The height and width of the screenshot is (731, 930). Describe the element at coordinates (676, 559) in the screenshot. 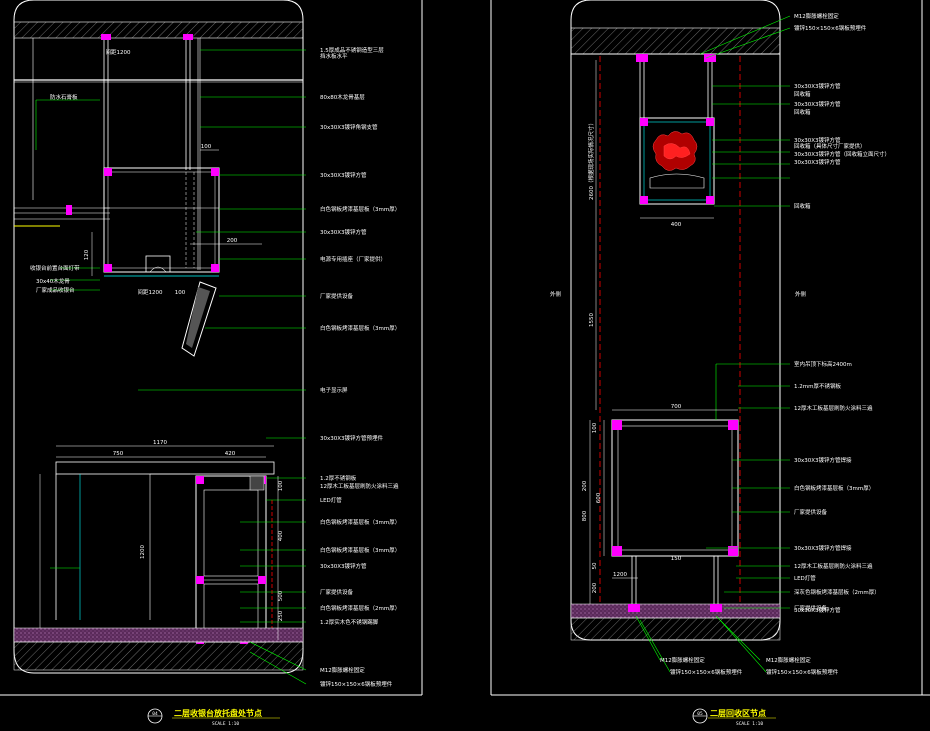

I see `detail-b-dimension: 150` at that location.